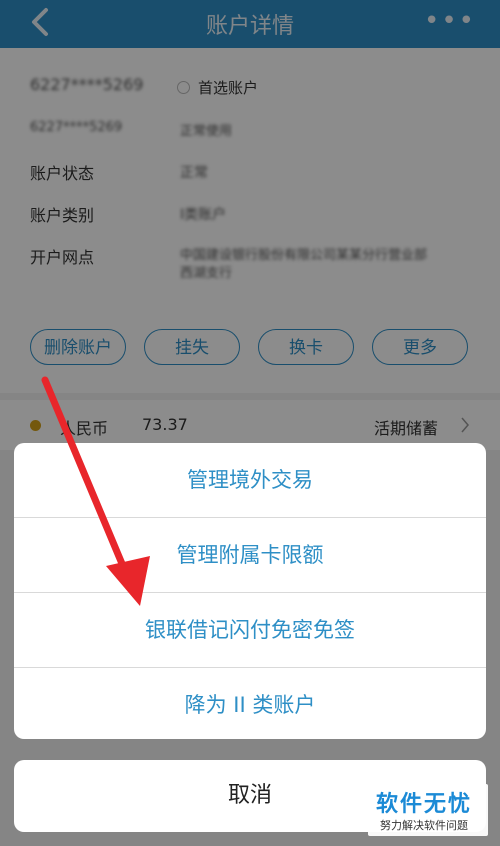 This screenshot has height=846, width=500. Describe the element at coordinates (250, 480) in the screenshot. I see `manage-overseas-transactions-option: 管理境外交易` at that location.